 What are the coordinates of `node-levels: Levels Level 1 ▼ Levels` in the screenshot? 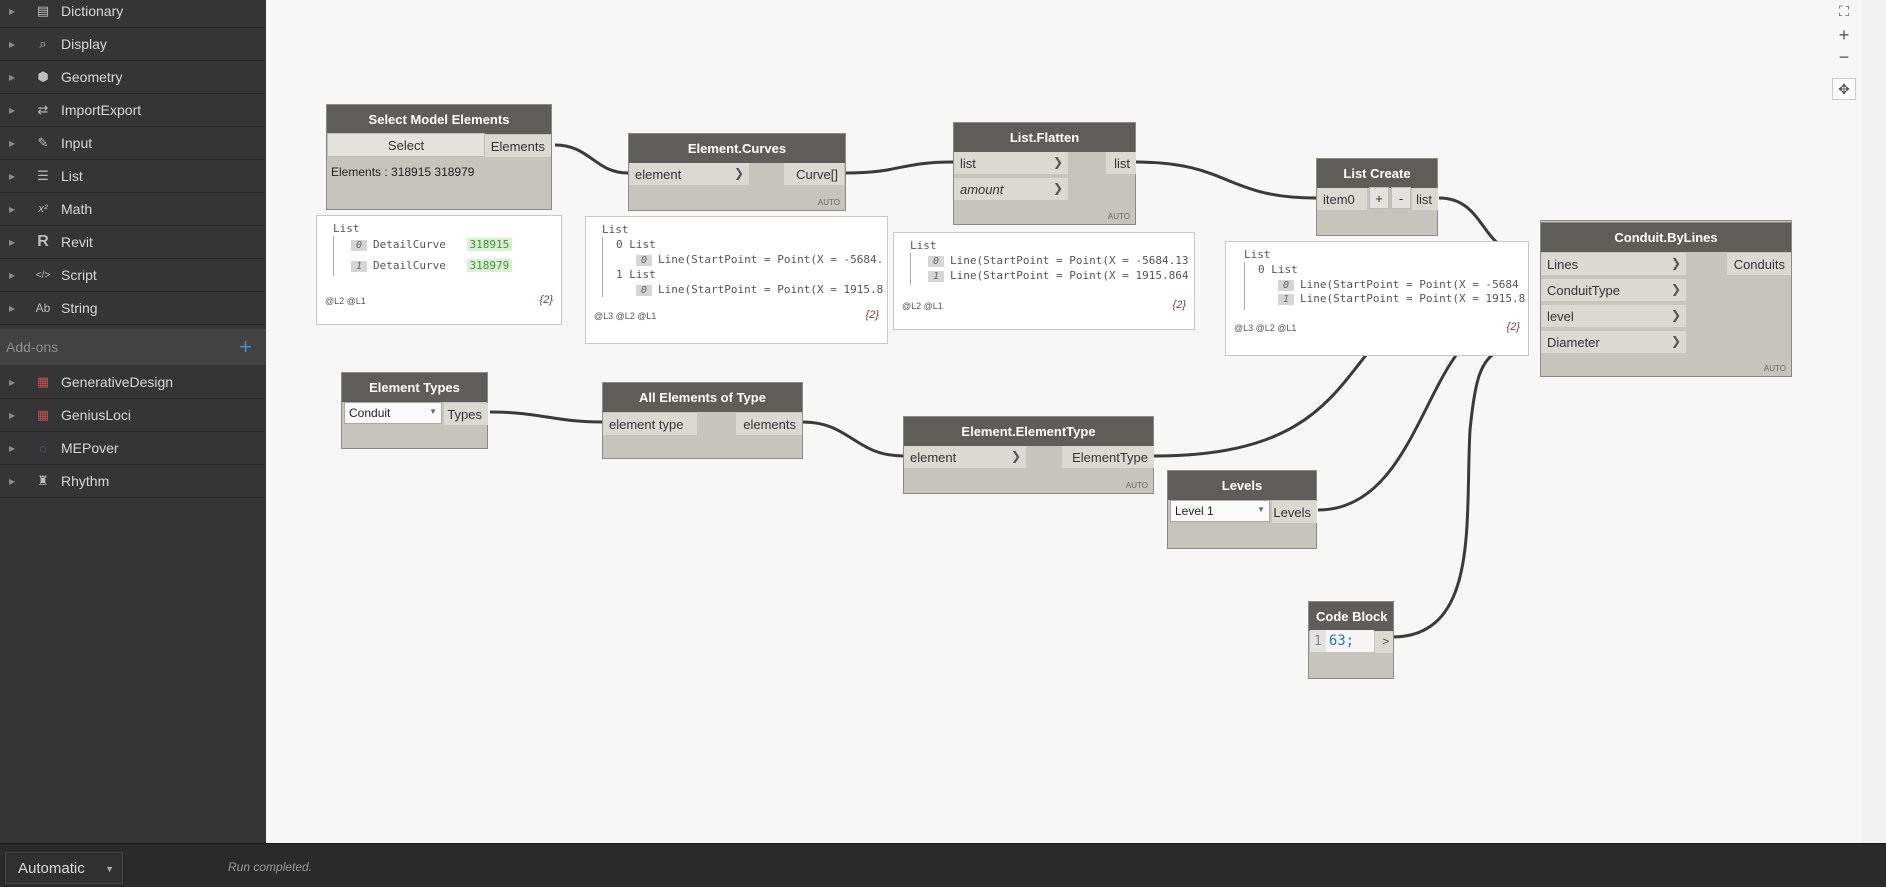 It's located at (1242, 509).